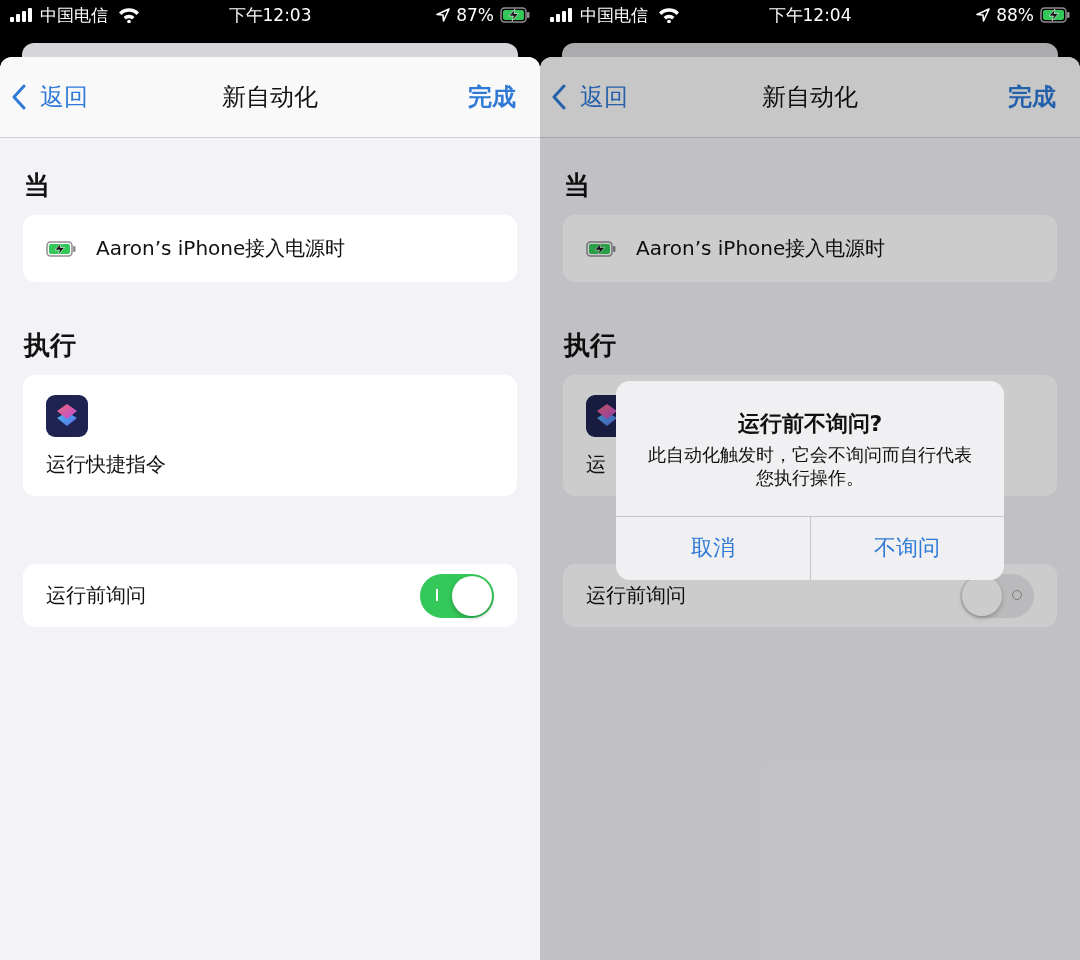 This screenshot has height=960, width=1080. I want to click on alert-button: 取消, so click(713, 548).